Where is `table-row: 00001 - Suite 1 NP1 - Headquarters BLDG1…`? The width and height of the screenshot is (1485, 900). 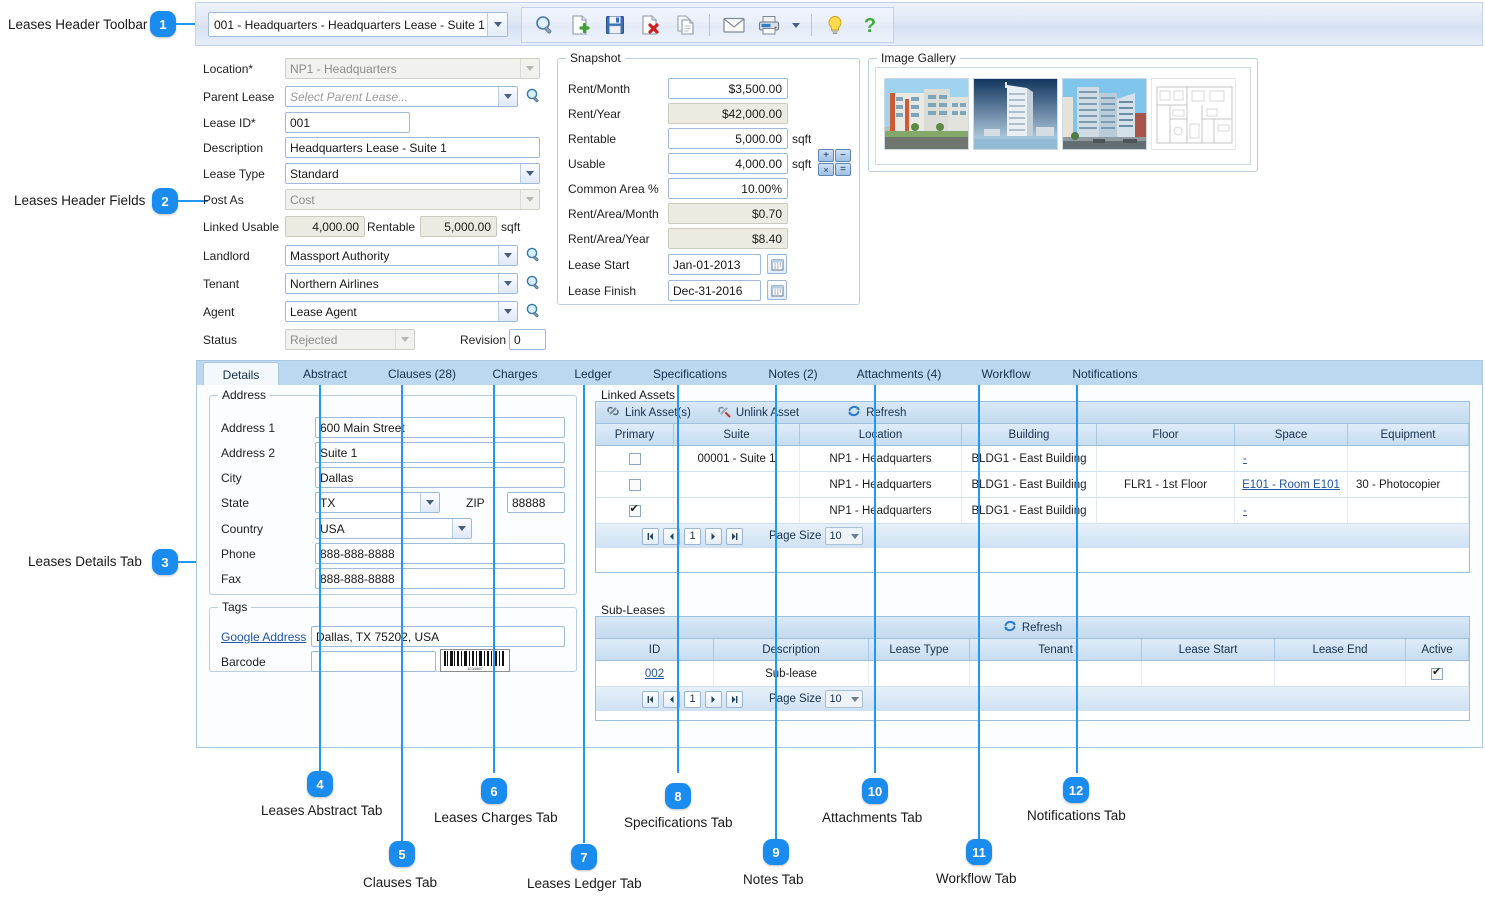
table-row: 00001 - Suite 1 NP1 - Headquarters BLDG1… is located at coordinates (1032, 459).